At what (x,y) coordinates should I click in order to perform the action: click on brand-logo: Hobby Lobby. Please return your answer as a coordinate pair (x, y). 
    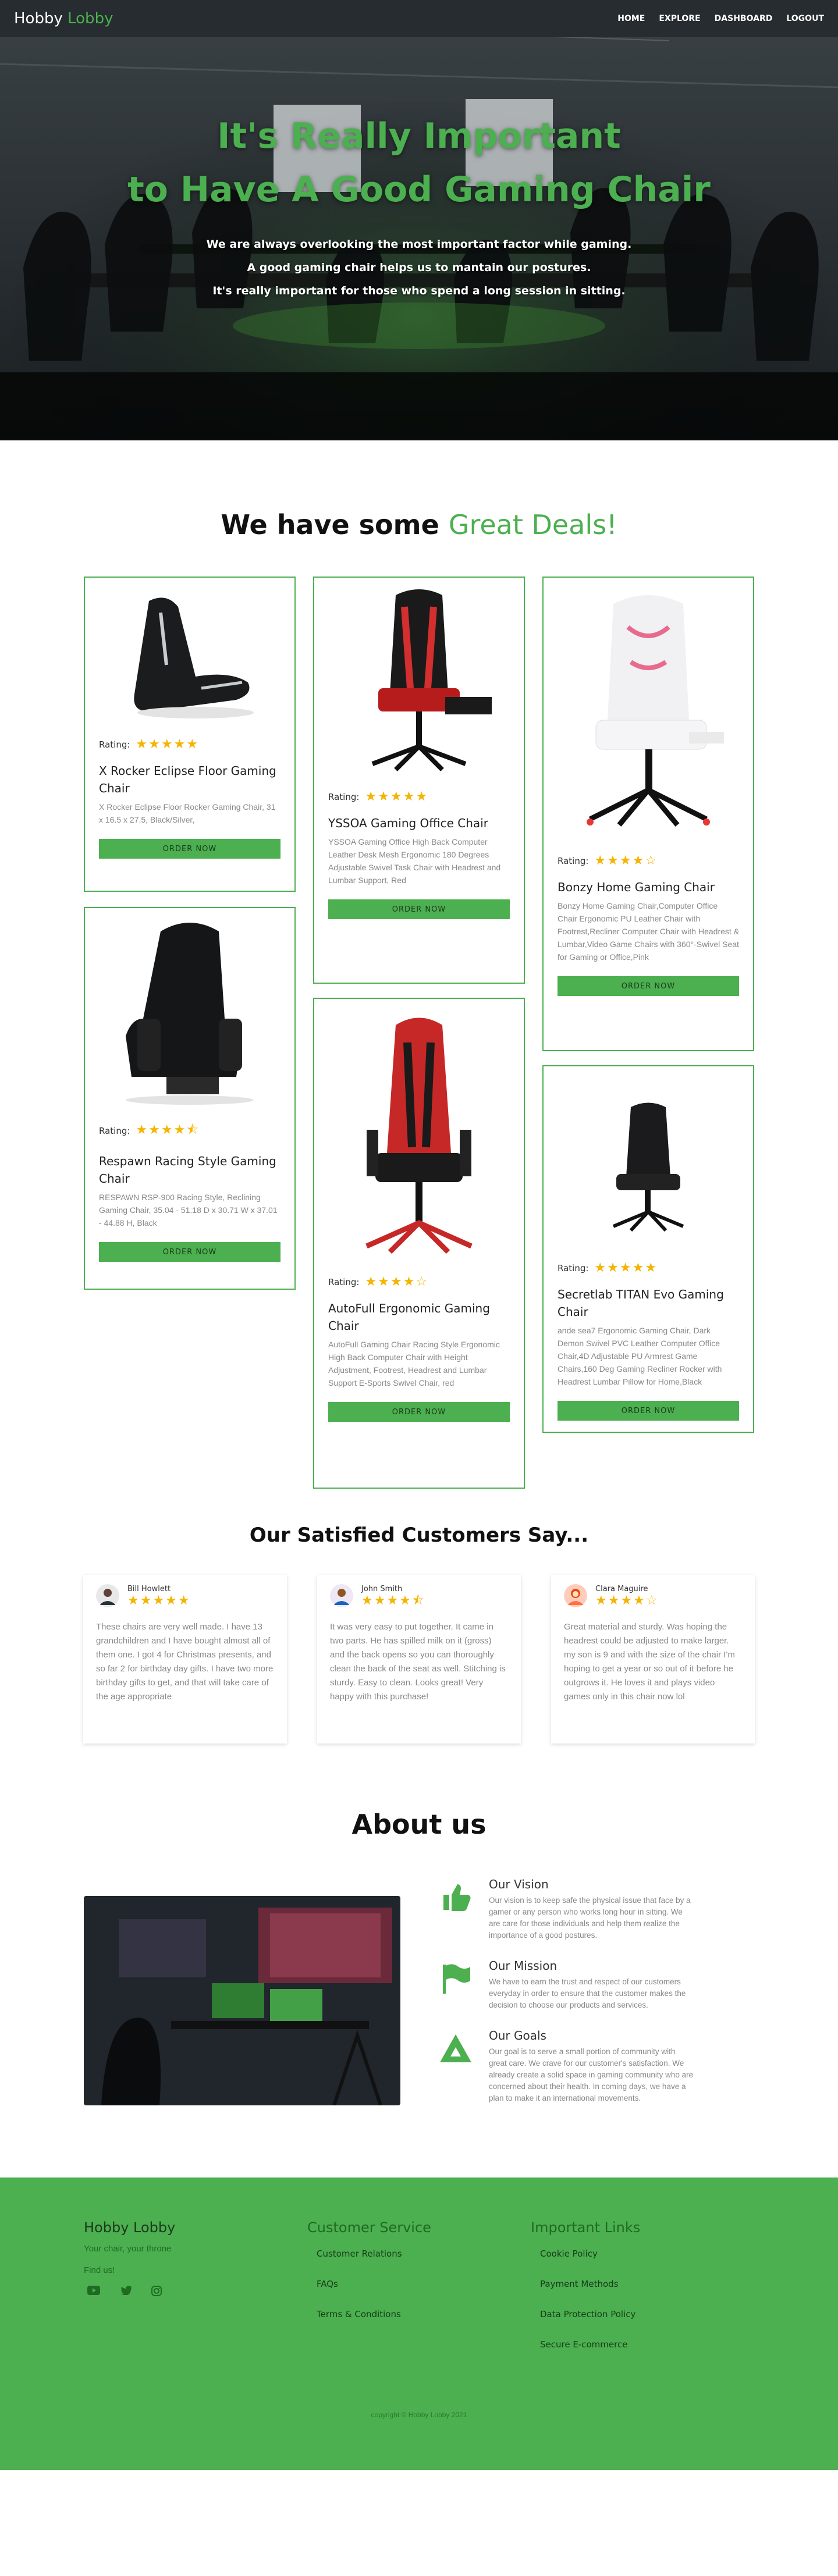
    Looking at the image, I should click on (63, 18).